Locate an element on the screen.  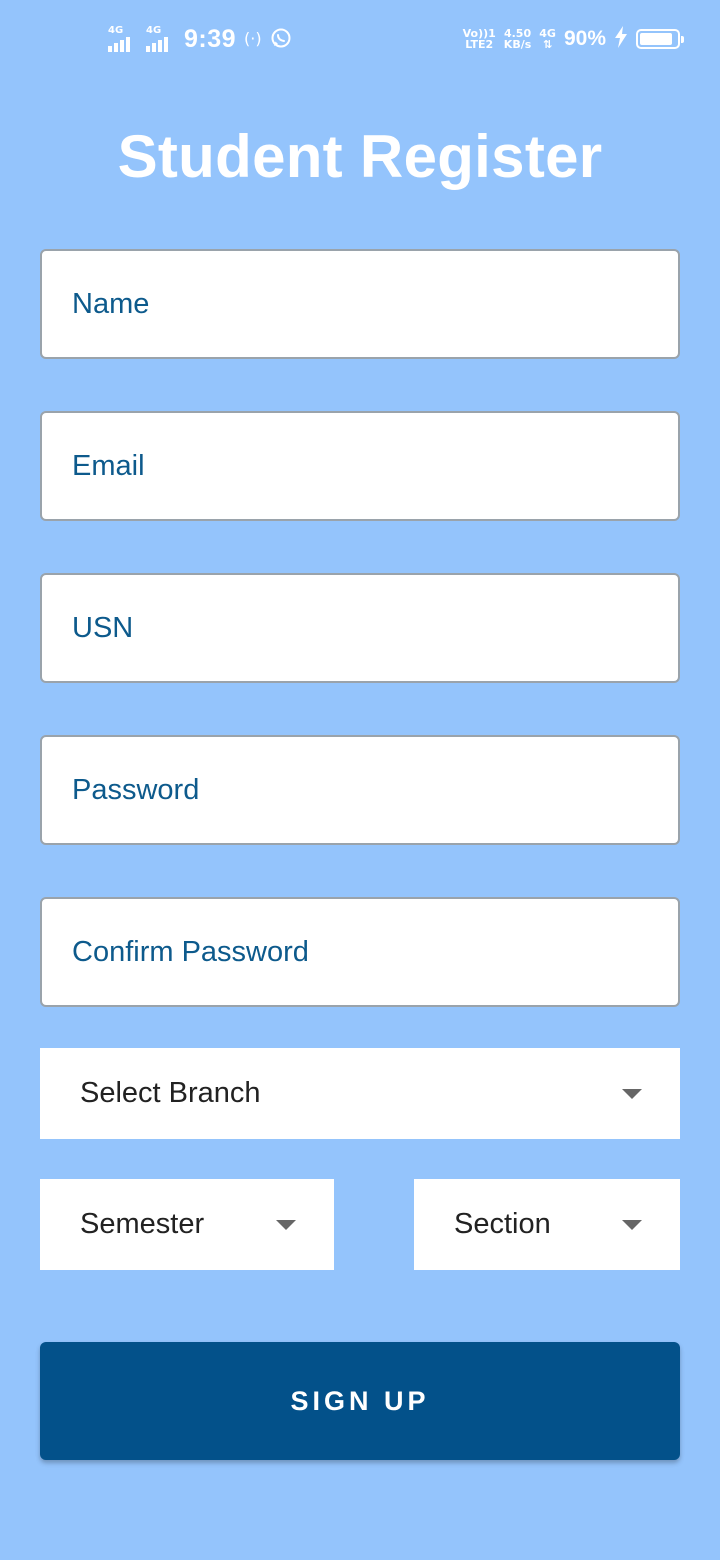
status-time: 9:39 is located at coordinates (210, 38).